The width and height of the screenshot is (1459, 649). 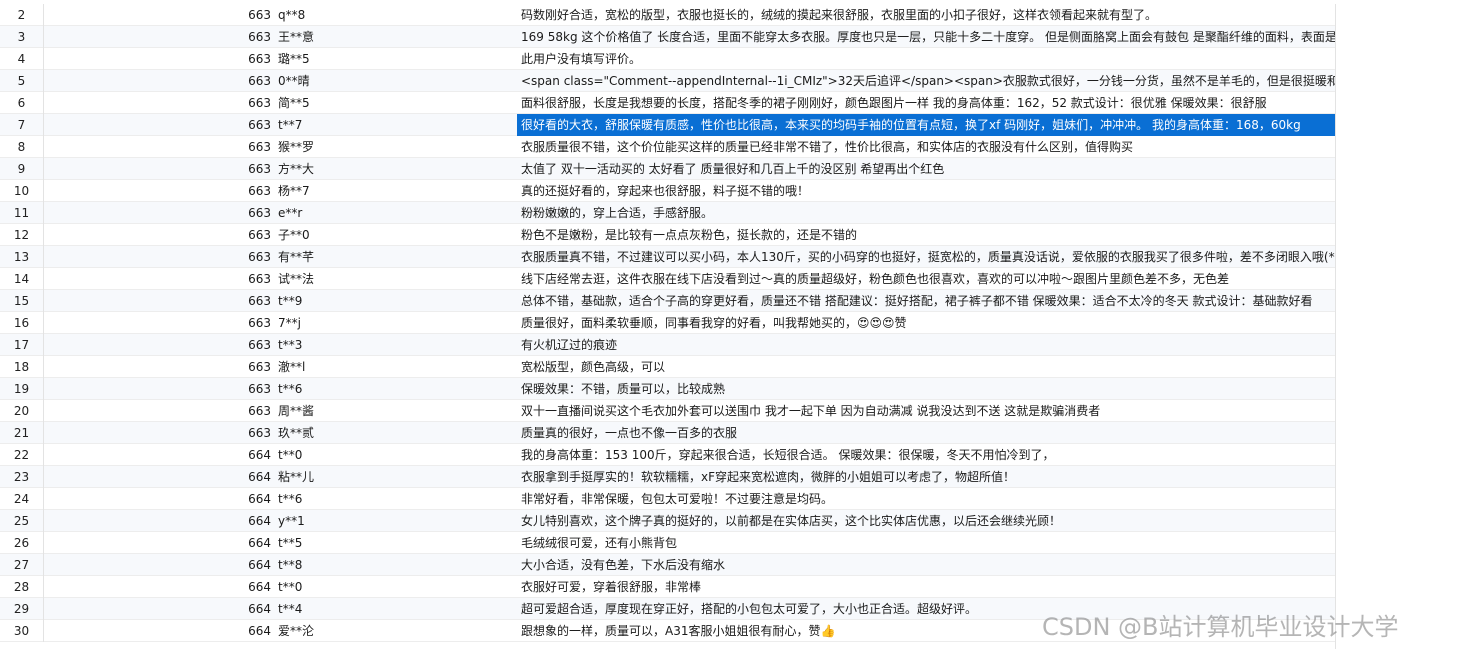 What do you see at coordinates (395, 630) in the screenshot?
I see `username-cell: 爱**沦` at bounding box center [395, 630].